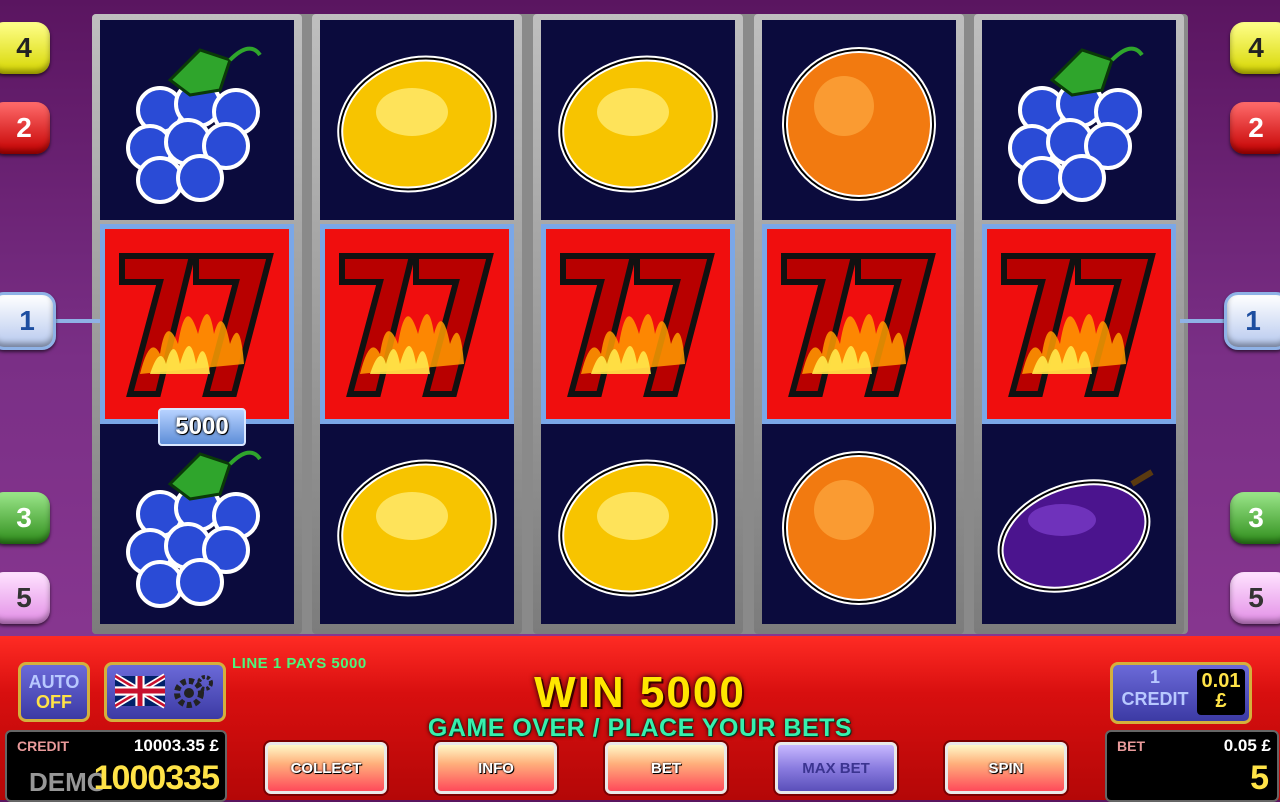 The width and height of the screenshot is (1280, 802). I want to click on line-button-4-left: 4, so click(25, 48).